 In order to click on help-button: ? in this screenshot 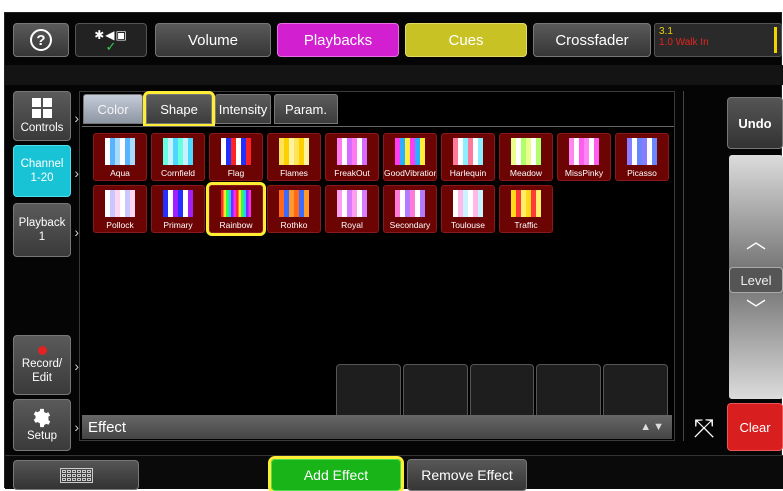, I will do `click(41, 40)`.